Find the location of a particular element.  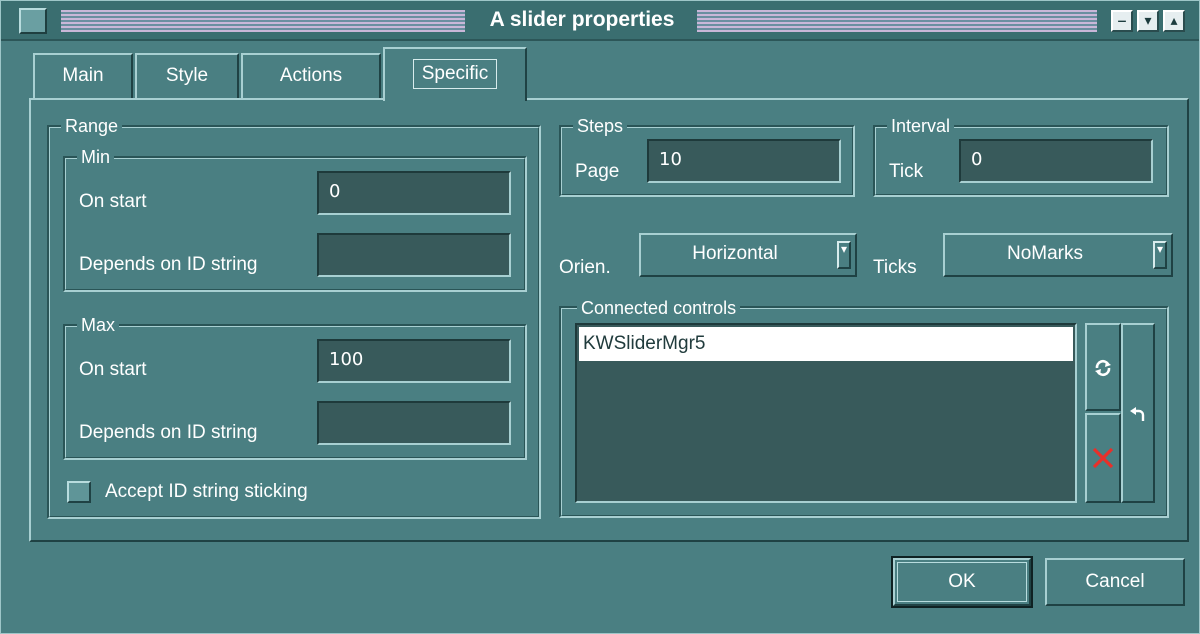

max-on-start-label: On start is located at coordinates (113, 369).